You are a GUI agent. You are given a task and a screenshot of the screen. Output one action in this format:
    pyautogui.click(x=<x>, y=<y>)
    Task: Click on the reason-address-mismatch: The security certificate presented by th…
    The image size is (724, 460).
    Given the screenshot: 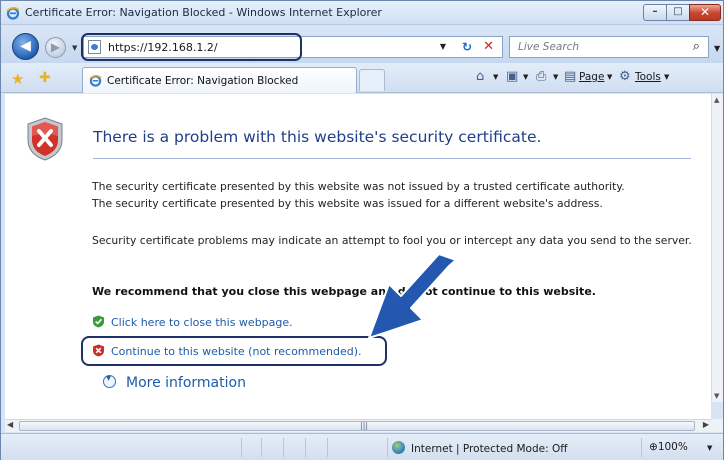 What is the action you would take?
    pyautogui.click(x=347, y=203)
    